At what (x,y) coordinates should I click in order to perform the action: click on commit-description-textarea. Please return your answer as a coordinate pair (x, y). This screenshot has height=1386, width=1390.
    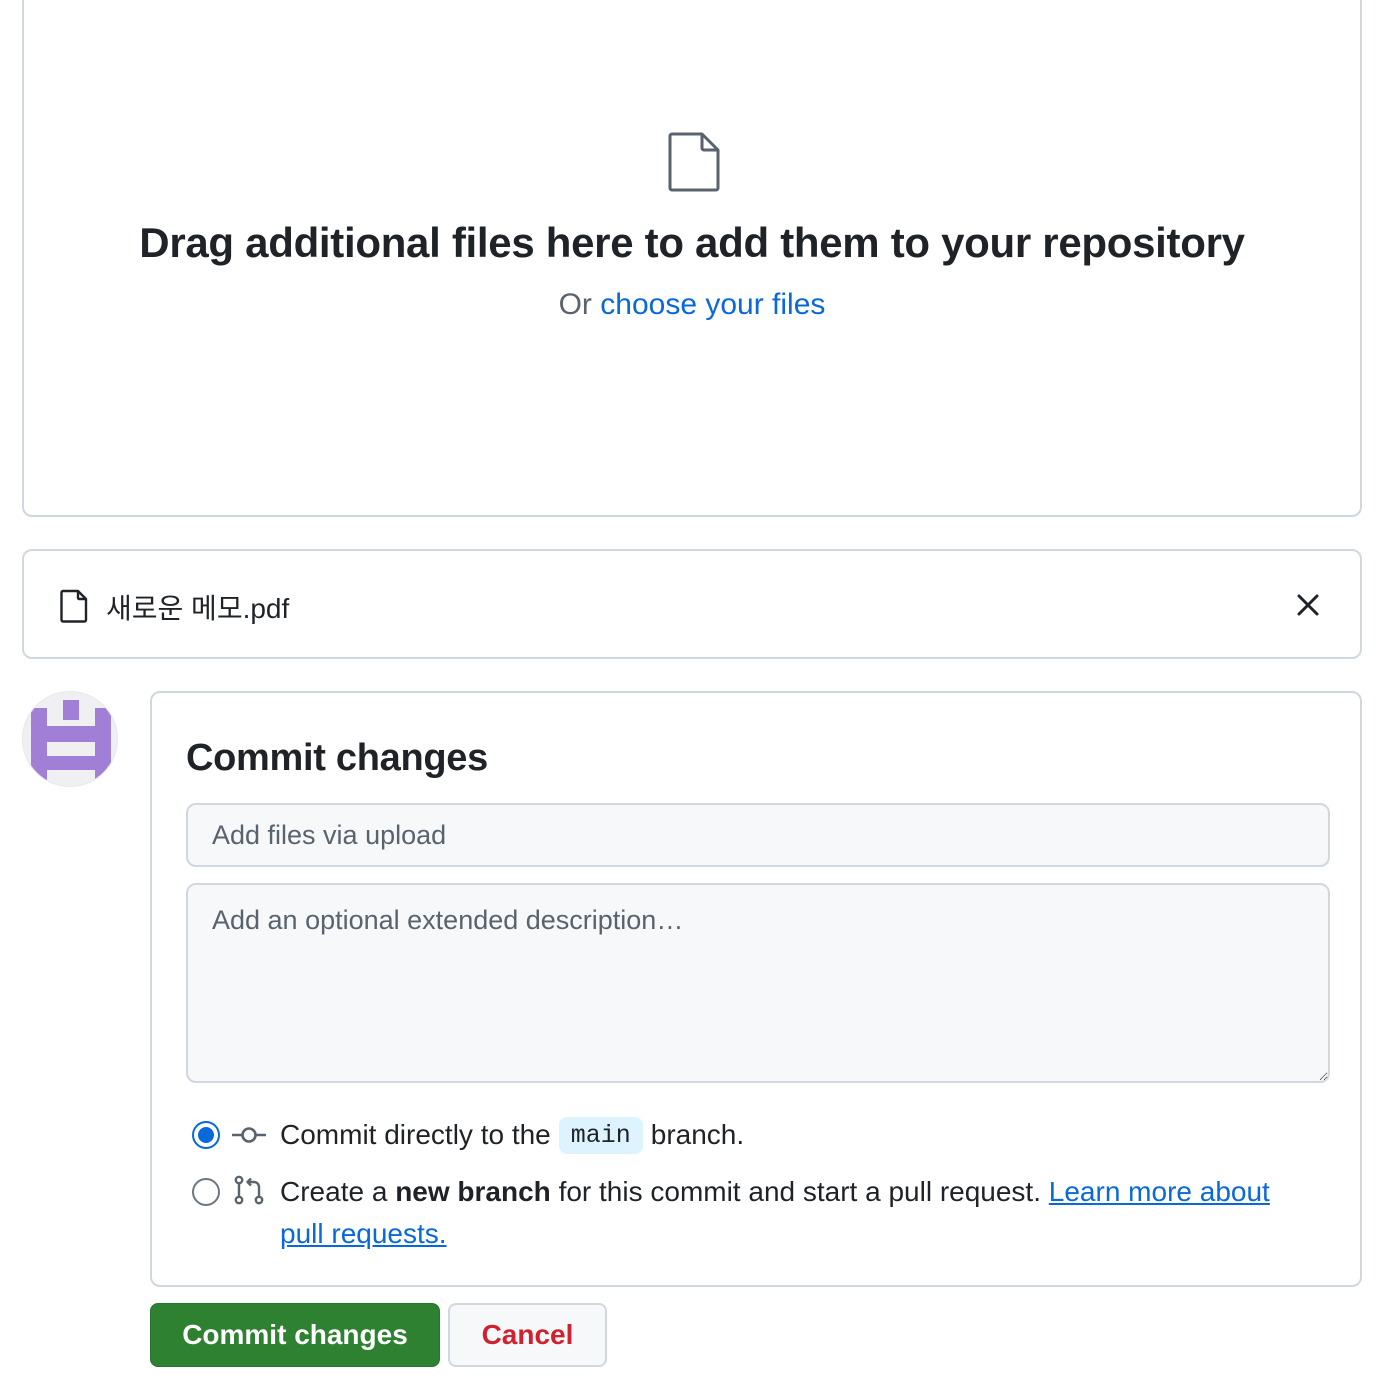
    Looking at the image, I should click on (758, 983).